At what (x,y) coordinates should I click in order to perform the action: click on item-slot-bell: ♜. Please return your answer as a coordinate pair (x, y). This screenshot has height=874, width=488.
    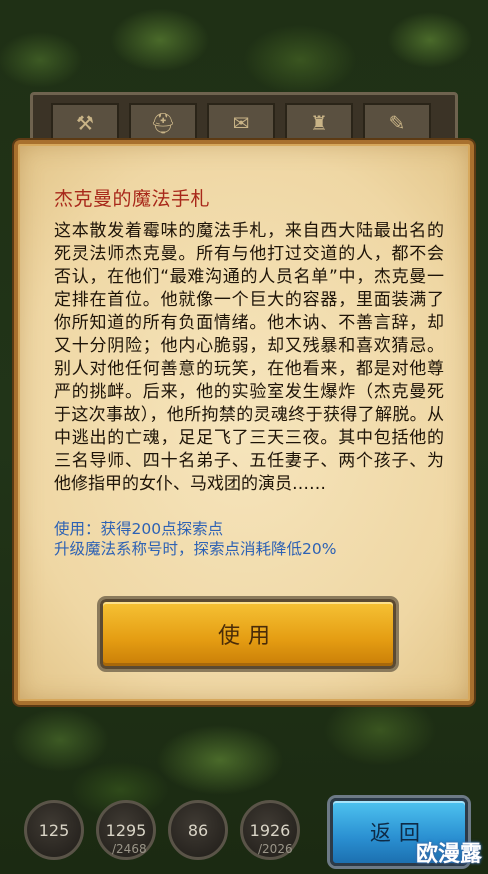
    Looking at the image, I should click on (319, 123).